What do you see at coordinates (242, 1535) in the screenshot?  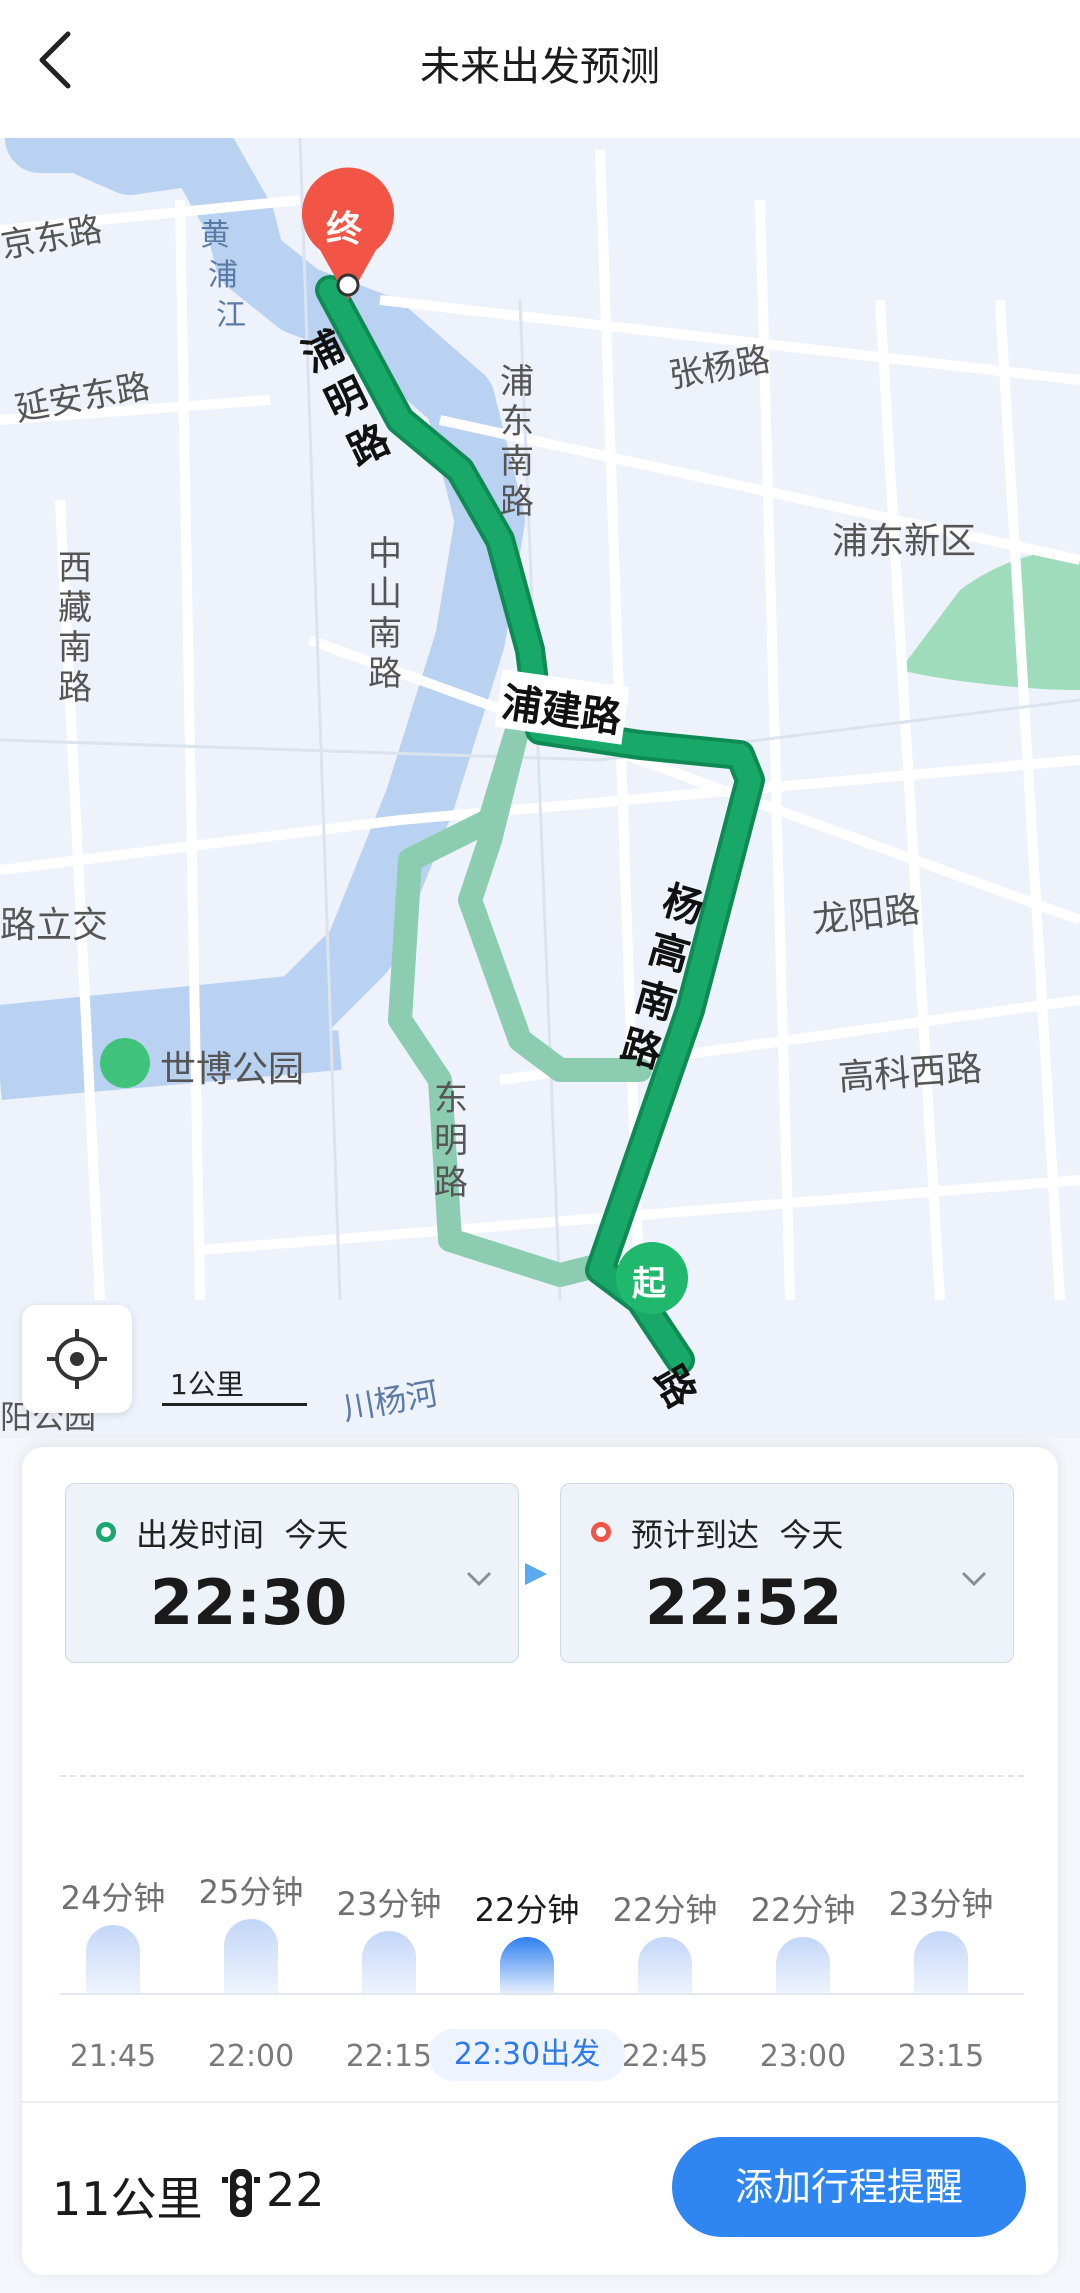 I see `depart-label: 出发时间 今天` at bounding box center [242, 1535].